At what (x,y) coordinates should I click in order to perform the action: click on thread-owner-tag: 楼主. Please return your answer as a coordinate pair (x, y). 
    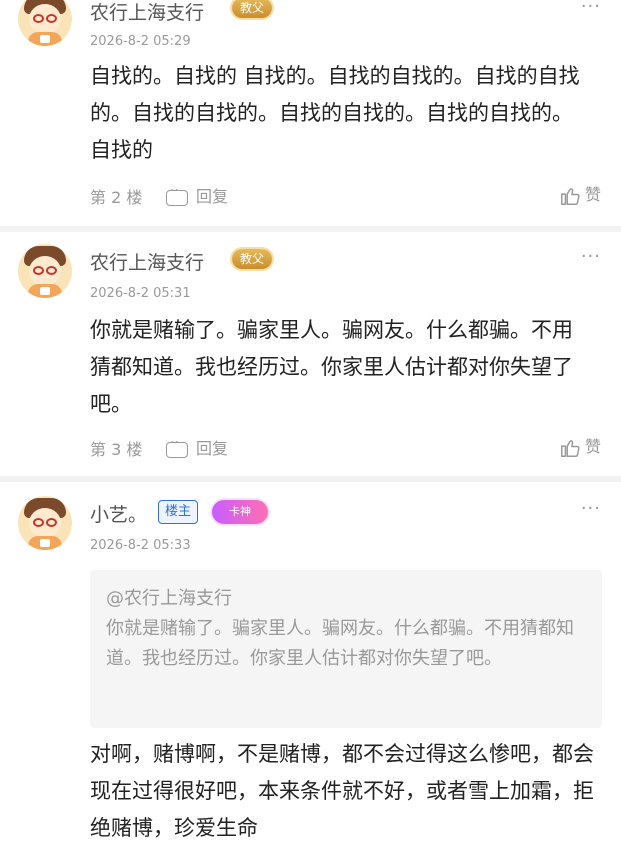
    Looking at the image, I should click on (178, 512).